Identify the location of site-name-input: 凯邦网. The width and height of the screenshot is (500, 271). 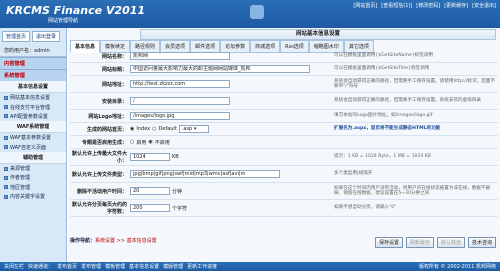
(180, 56).